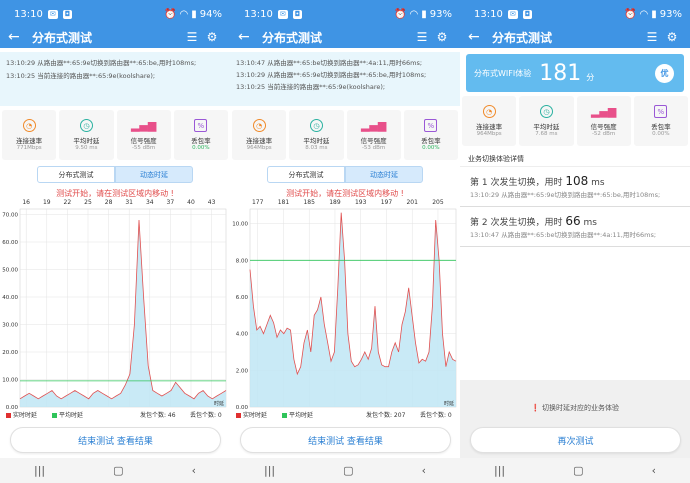 The height and width of the screenshot is (483, 690). I want to click on stat-label: 连接速率, so click(29, 141).